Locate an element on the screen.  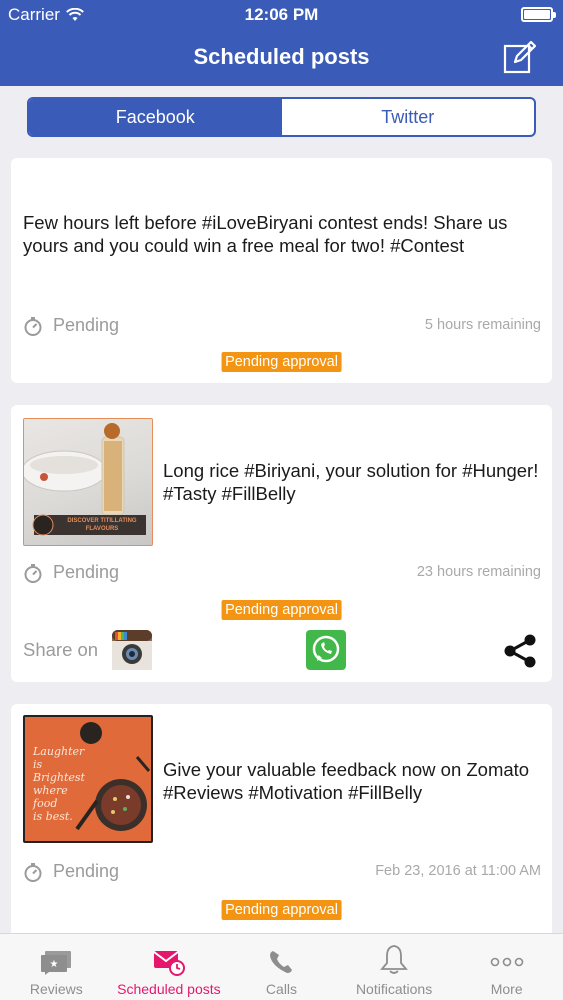
tab-more: More is located at coordinates (506, 967).